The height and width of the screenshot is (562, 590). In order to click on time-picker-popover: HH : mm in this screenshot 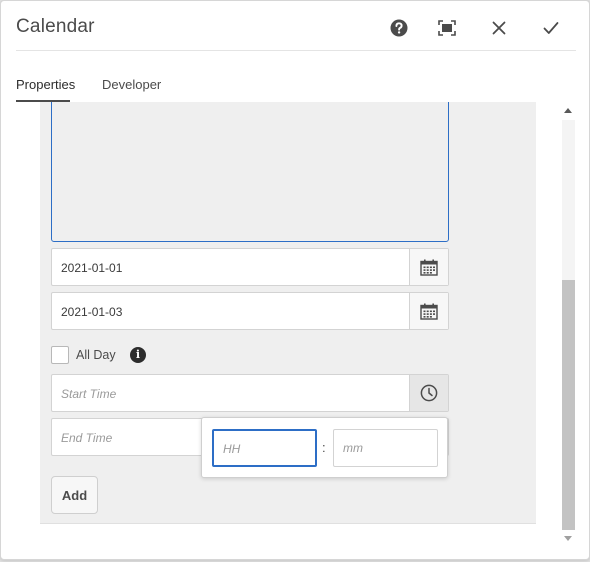, I will do `click(324, 447)`.